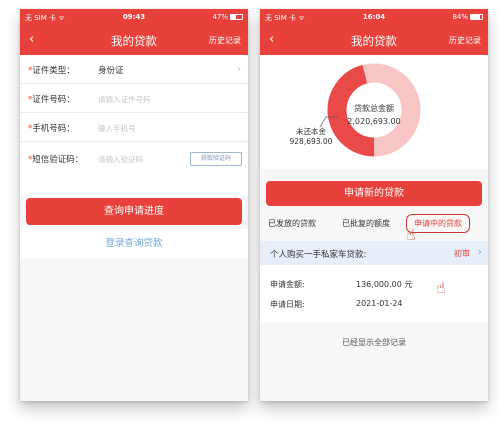  I want to click on battery-percent: 84%, so click(460, 17).